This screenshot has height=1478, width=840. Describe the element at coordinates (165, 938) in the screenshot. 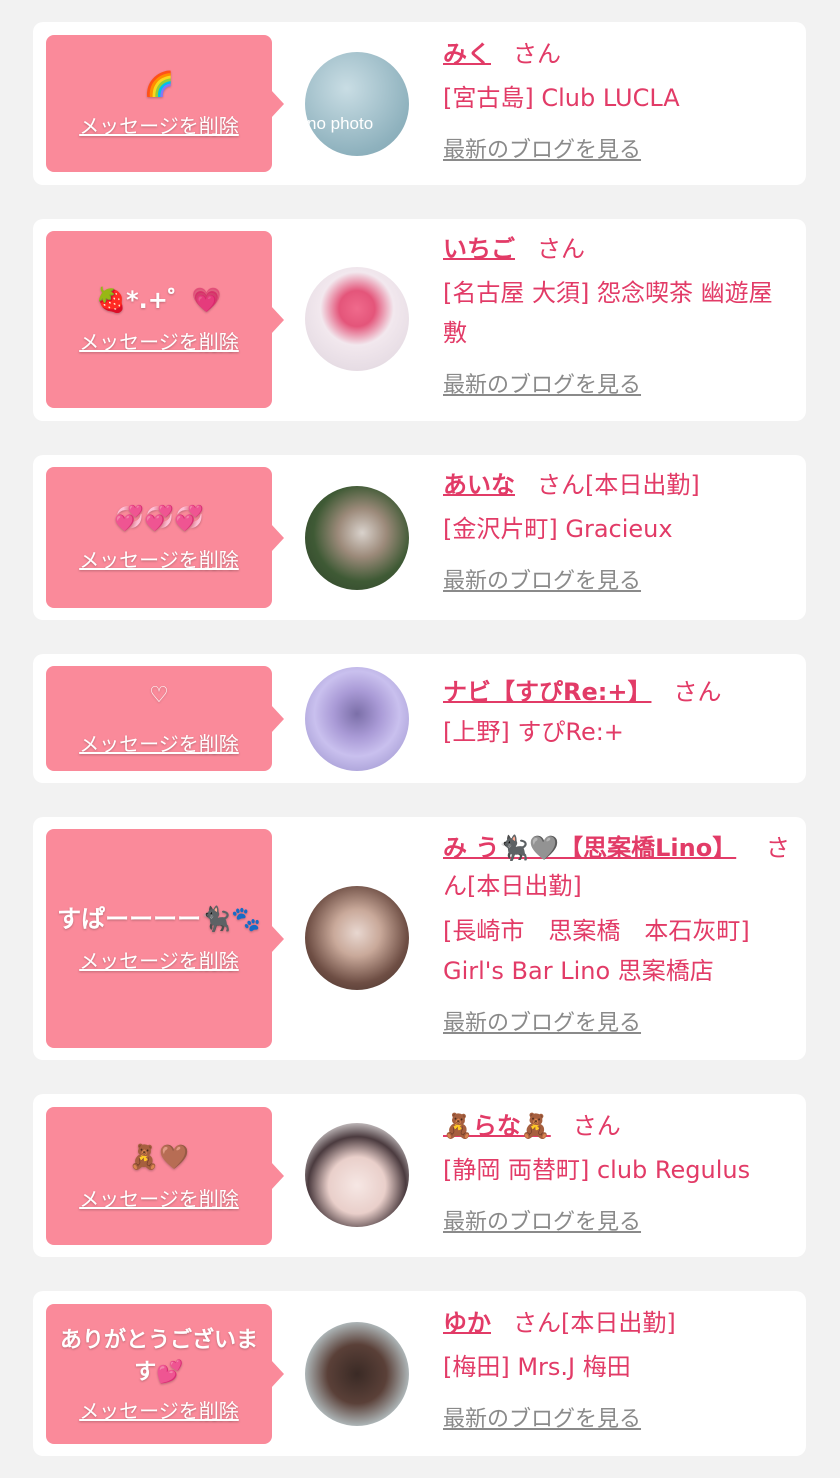

I see `message-bubble: すぱーーーー🐈‍⬛🐾 メッセージを削除` at that location.